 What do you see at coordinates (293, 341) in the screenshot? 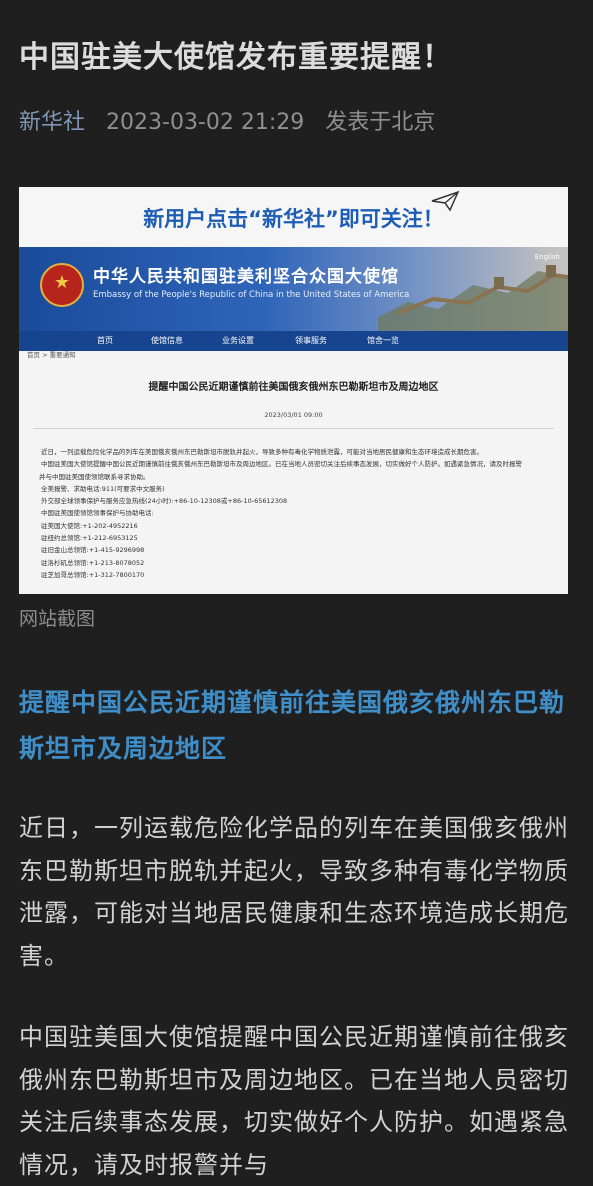
I see `embassy-nav: 首页 使馆信息 业务设置 领事服务 馆舍一览` at bounding box center [293, 341].